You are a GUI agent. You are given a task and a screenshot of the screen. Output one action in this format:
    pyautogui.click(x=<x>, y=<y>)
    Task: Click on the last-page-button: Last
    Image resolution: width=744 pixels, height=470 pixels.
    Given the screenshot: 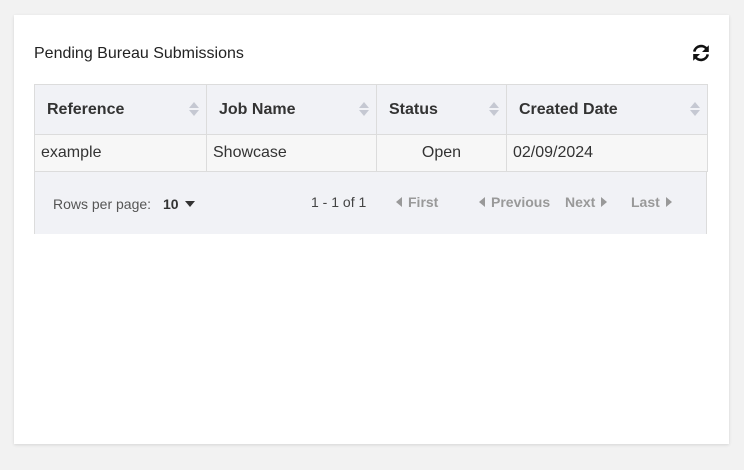 What is the action you would take?
    pyautogui.click(x=651, y=202)
    